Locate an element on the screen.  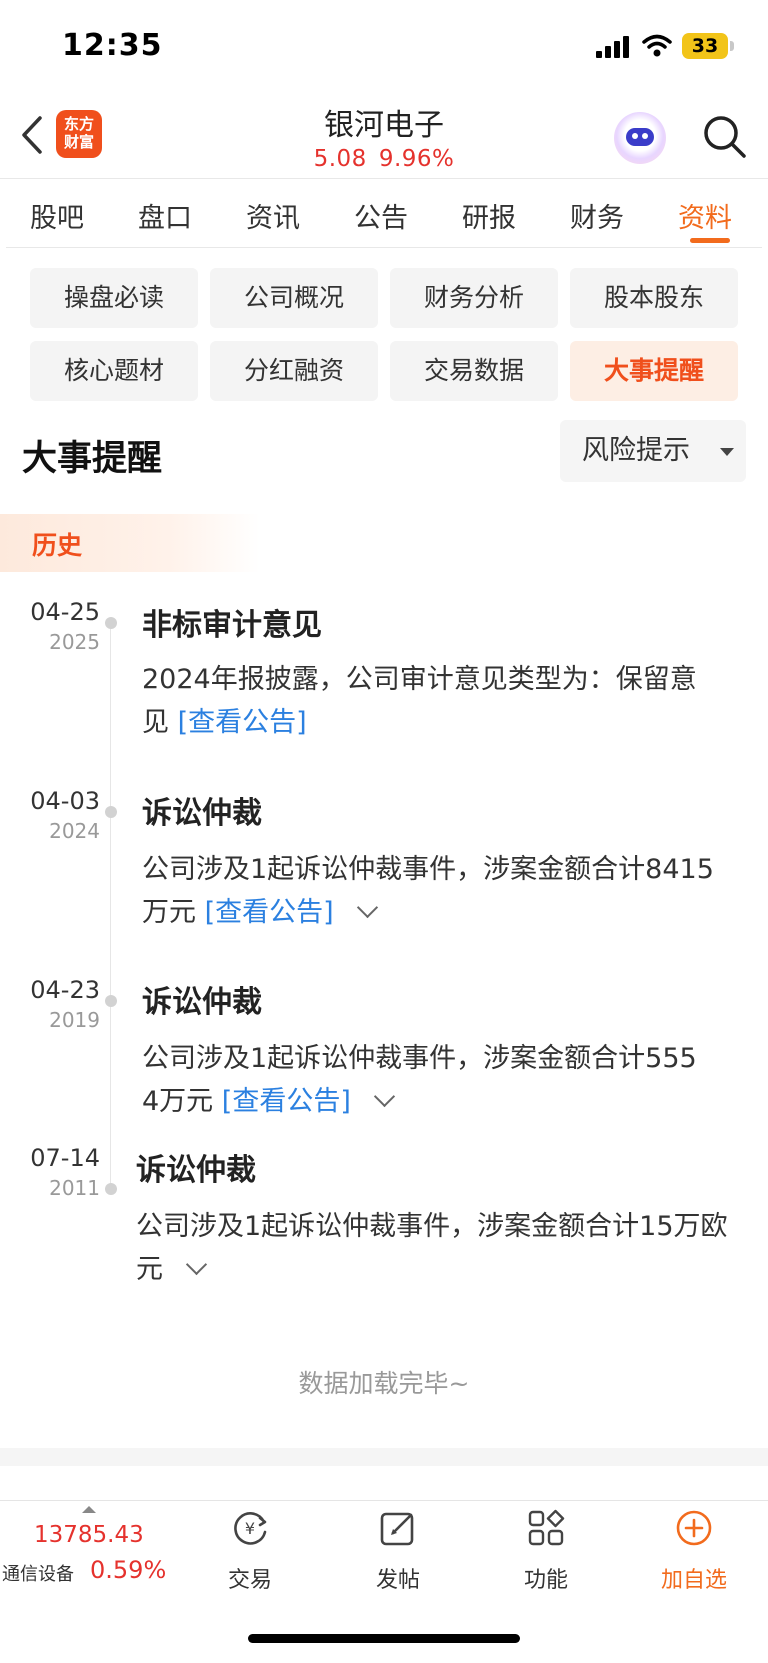
event-year: 2019 is located at coordinates (74, 1020).